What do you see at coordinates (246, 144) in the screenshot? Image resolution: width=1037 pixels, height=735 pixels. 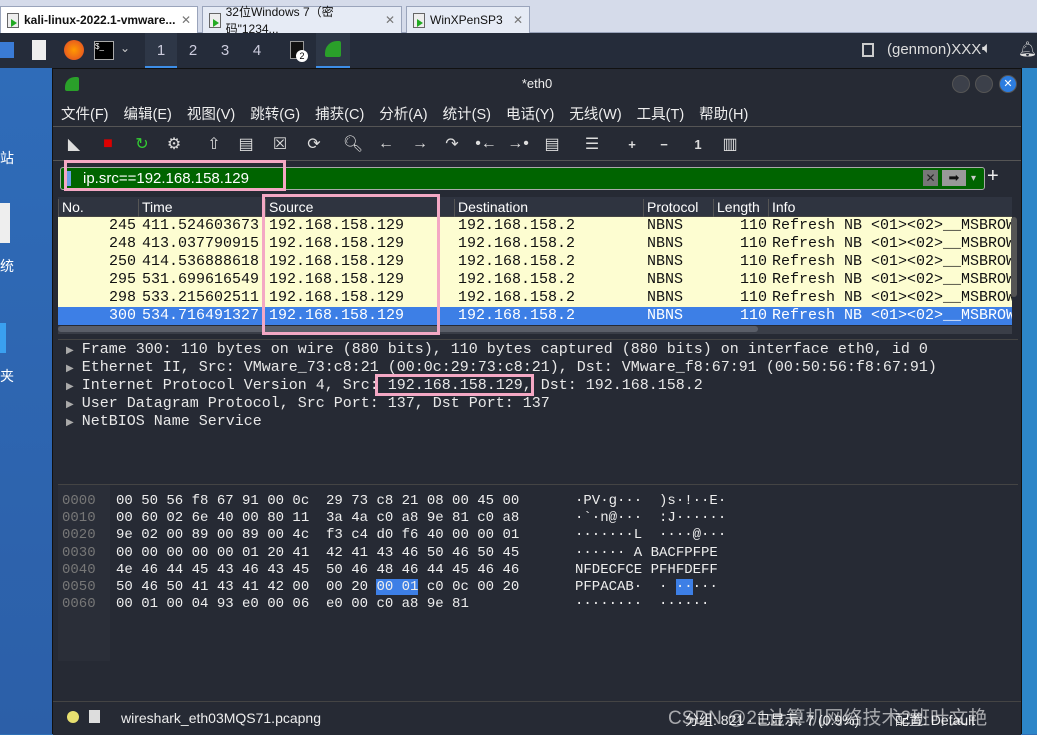 I see `file-icon: ▤` at bounding box center [246, 144].